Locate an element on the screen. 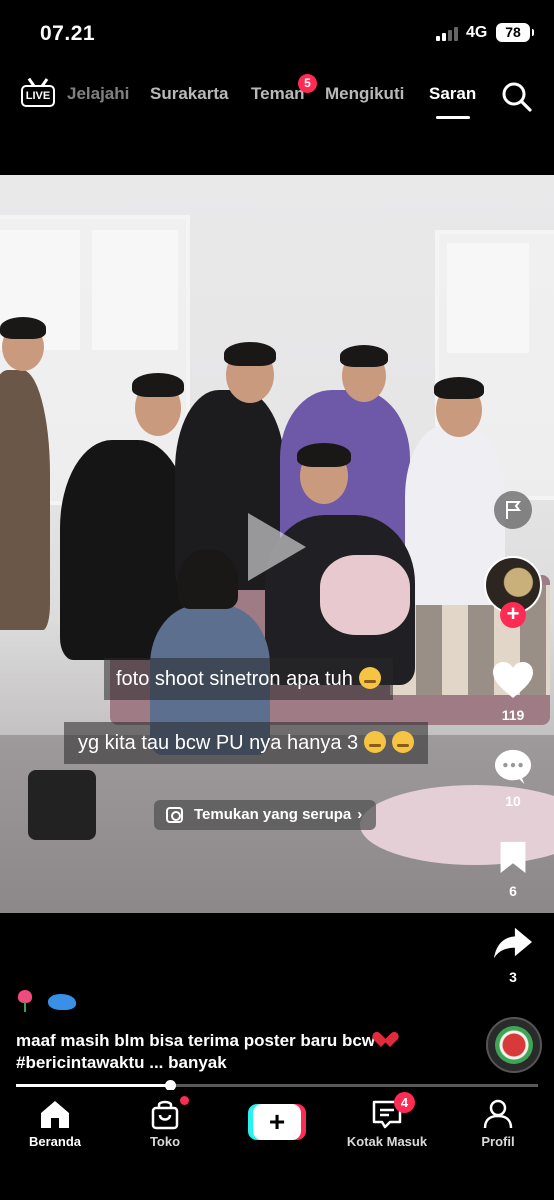  home-icon is located at coordinates (55, 1114).